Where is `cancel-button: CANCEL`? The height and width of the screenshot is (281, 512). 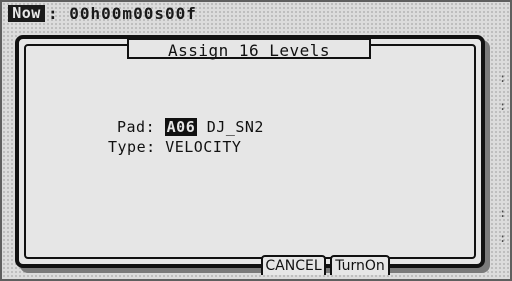
cancel-button: CANCEL is located at coordinates (293, 265).